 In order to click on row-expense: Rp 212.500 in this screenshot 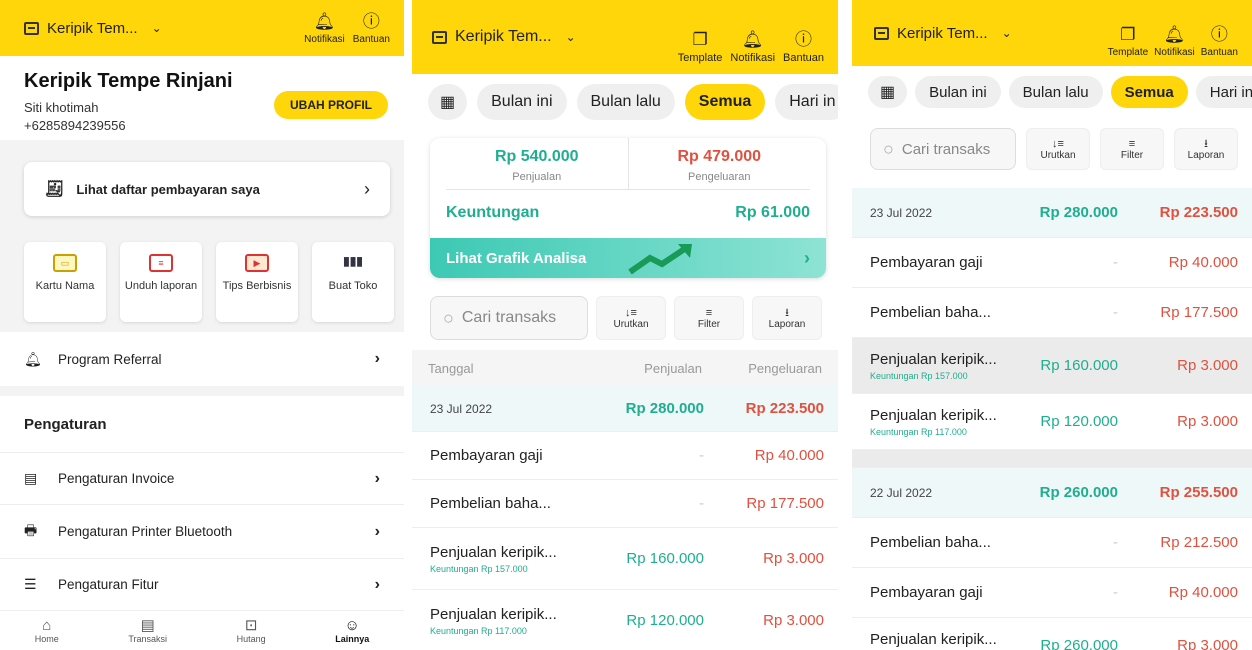, I will do `click(1199, 542)`.